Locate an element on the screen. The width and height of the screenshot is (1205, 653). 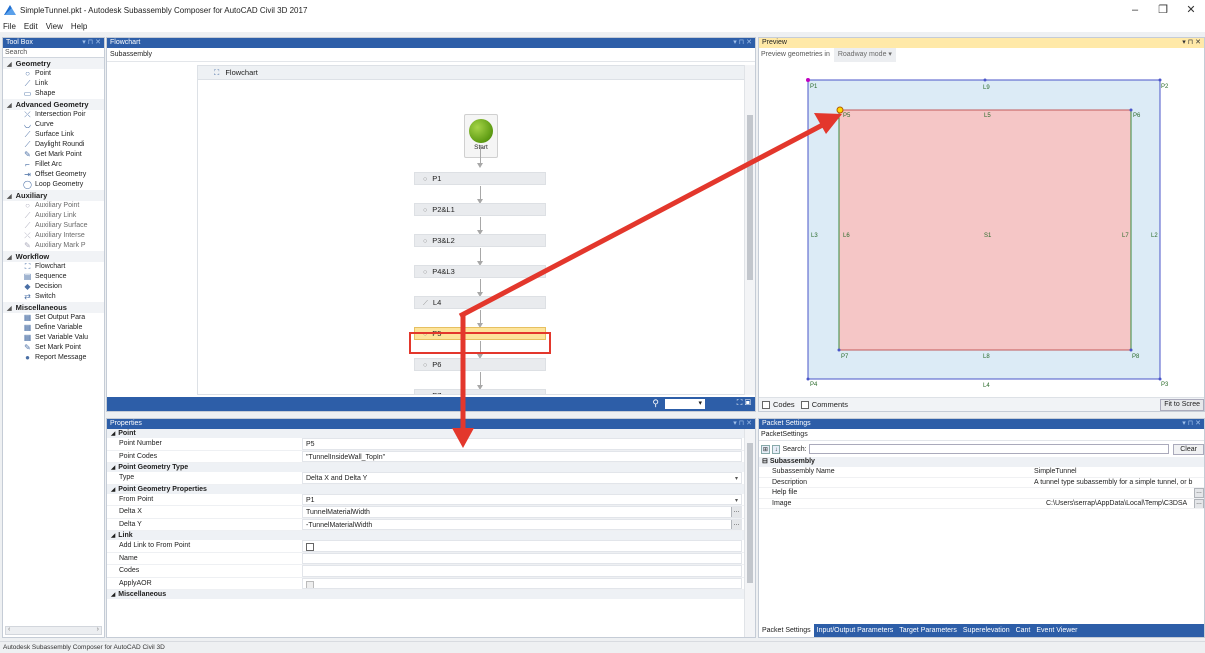
property-value-add-link-to-from-point is located at coordinates (522, 546).